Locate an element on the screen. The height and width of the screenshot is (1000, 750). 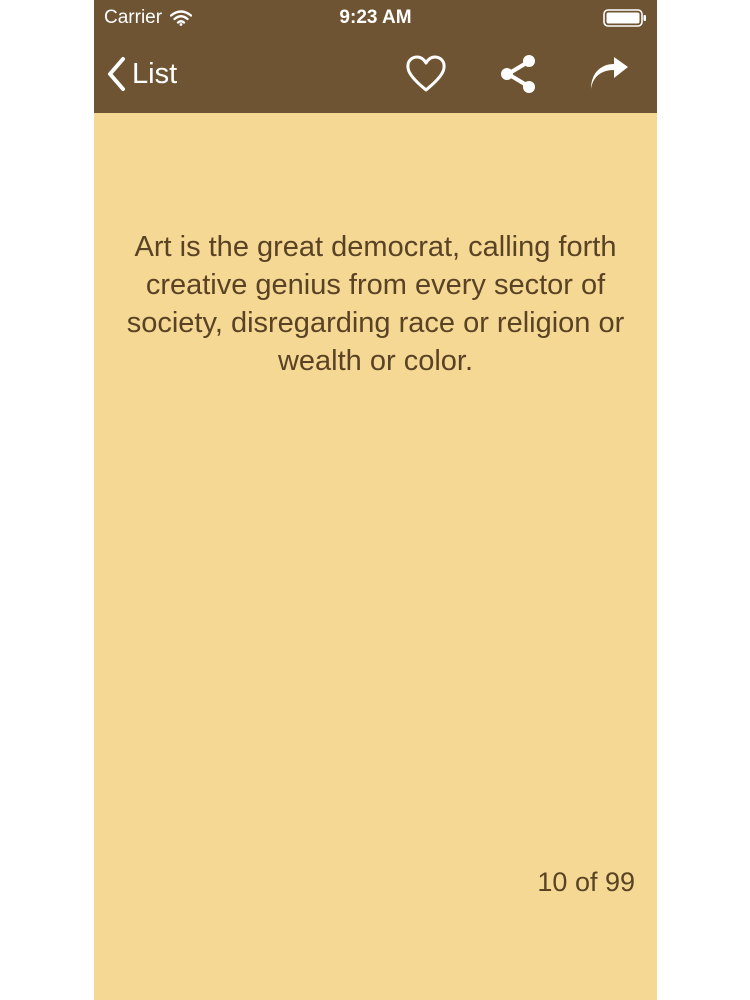
forward-arrow-icon is located at coordinates (609, 73).